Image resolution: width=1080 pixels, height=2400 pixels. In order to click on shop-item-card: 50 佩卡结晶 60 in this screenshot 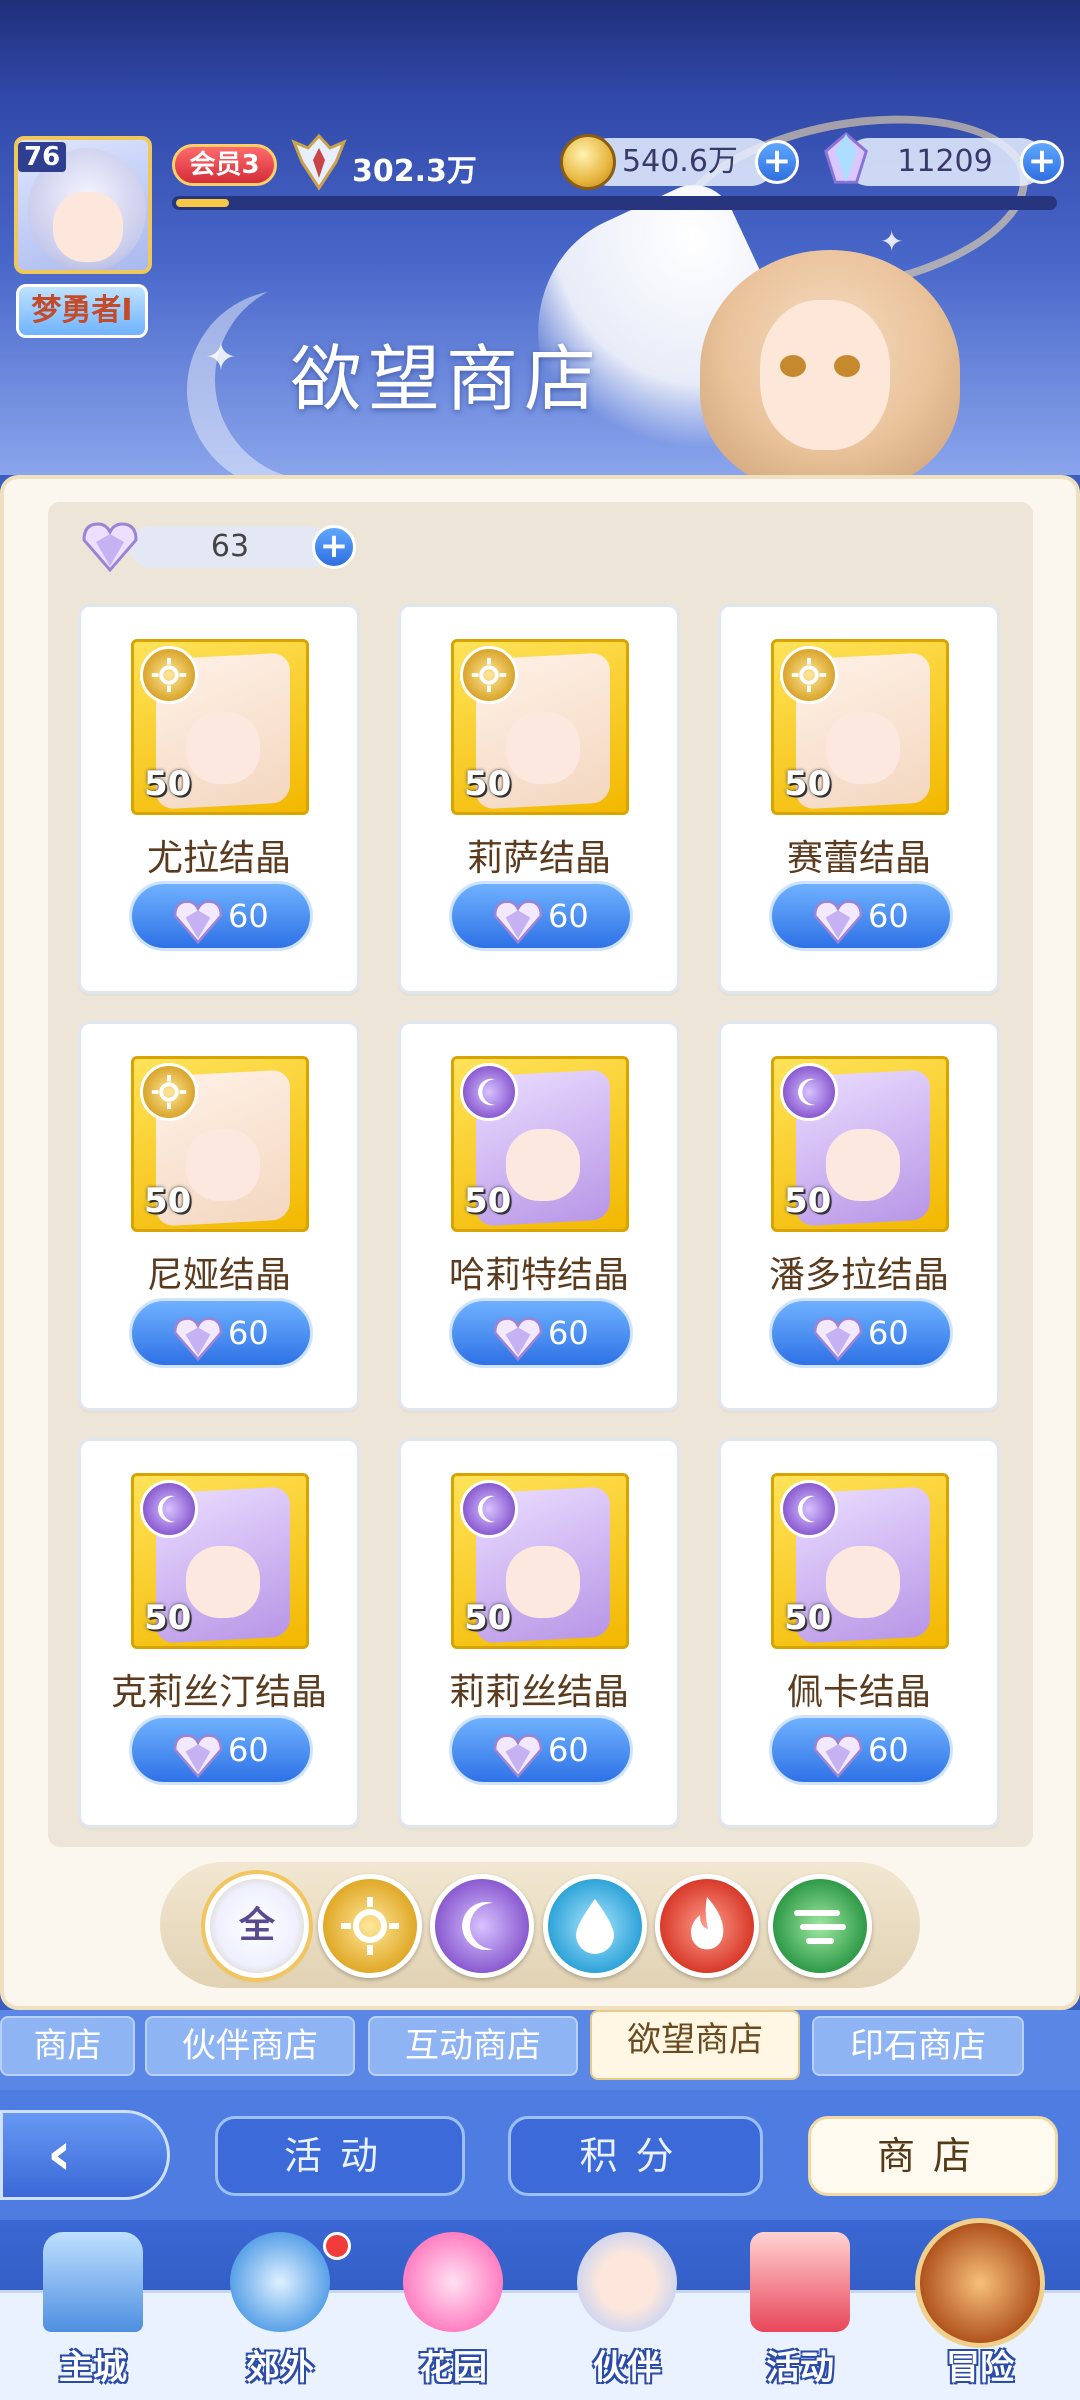, I will do `click(859, 1633)`.